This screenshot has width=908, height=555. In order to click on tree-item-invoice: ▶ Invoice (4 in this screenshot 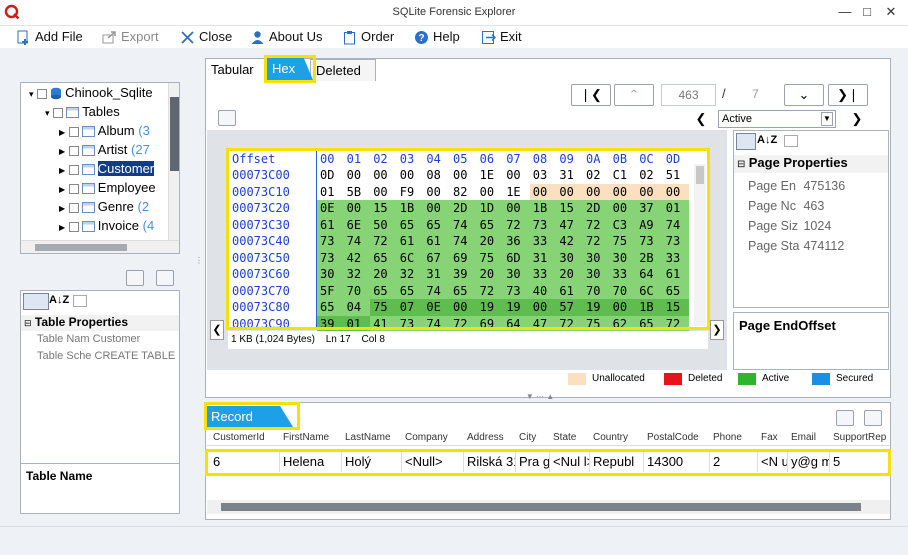, I will do `click(106, 225)`.